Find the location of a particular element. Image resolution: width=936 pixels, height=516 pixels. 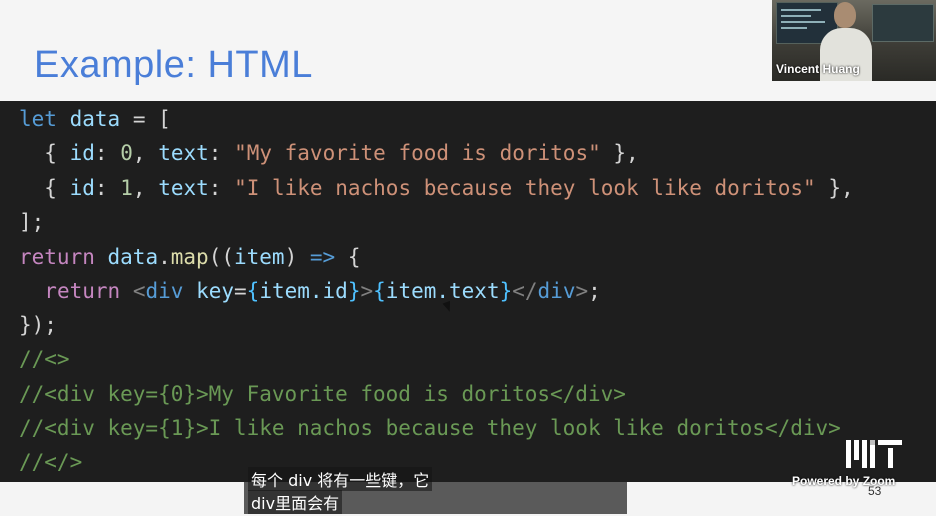

subtitle-line-1: 每个 div 将有一些键，它 is located at coordinates (340, 479).